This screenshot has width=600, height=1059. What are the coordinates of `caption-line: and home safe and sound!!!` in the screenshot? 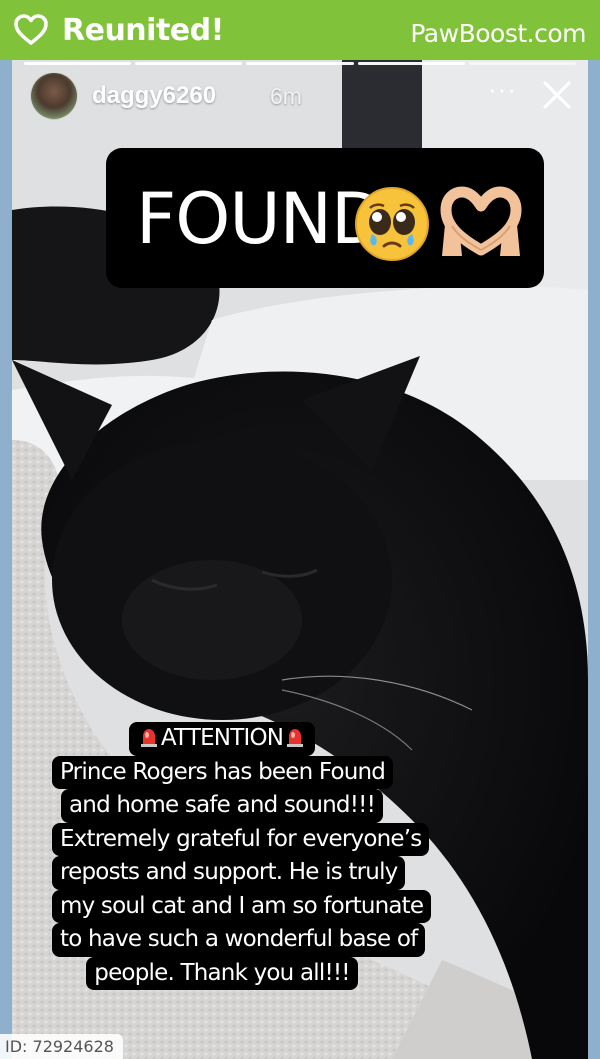 It's located at (222, 806).